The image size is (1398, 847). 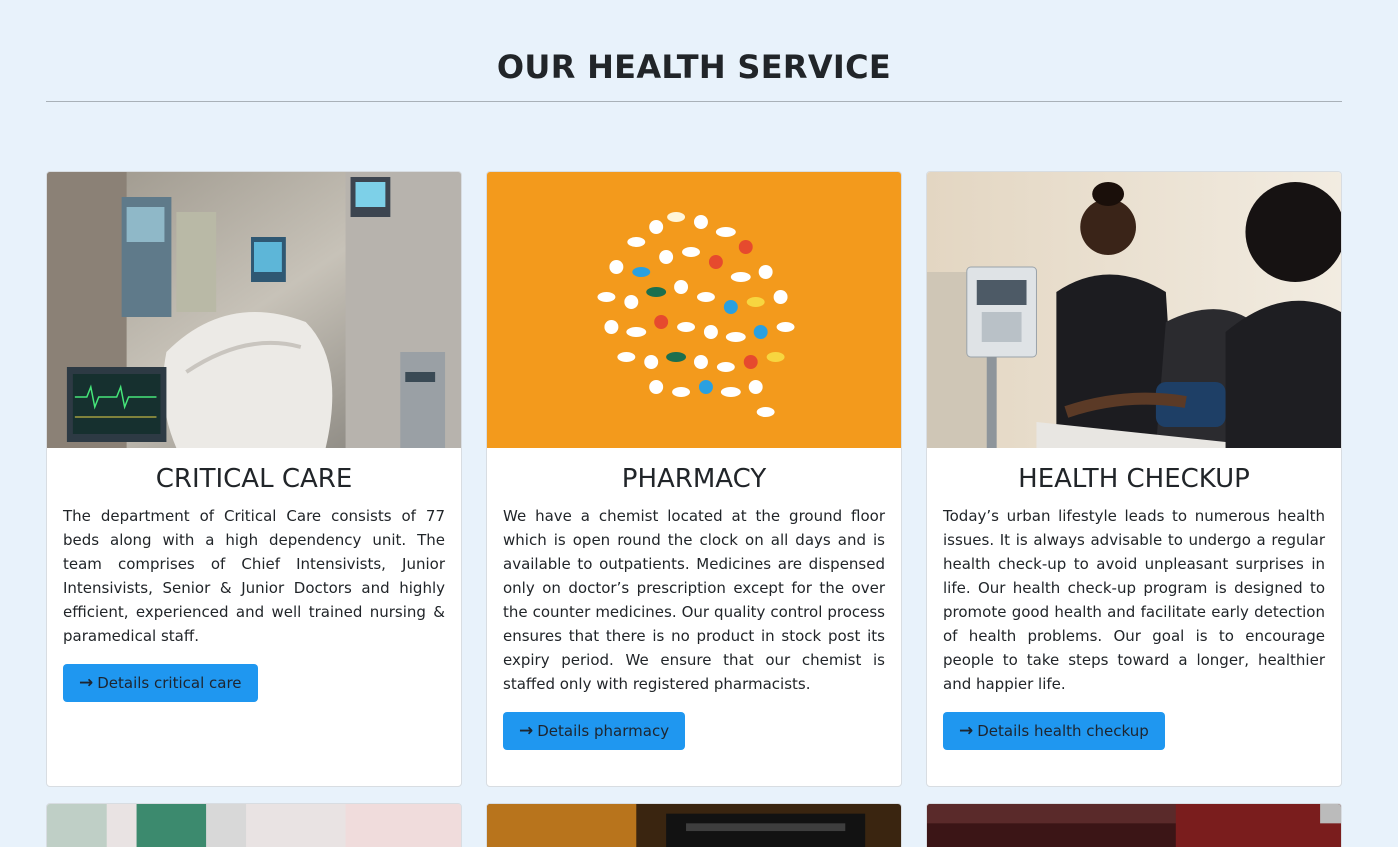 What do you see at coordinates (1063, 731) in the screenshot?
I see `button-label: Details health checkup` at bounding box center [1063, 731].